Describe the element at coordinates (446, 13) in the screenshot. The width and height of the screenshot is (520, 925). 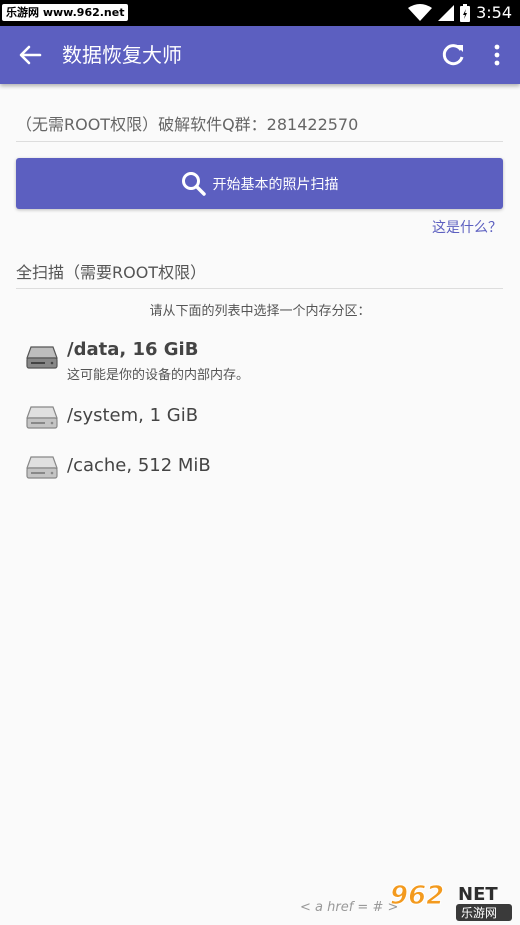
I see `signal-icon` at that location.